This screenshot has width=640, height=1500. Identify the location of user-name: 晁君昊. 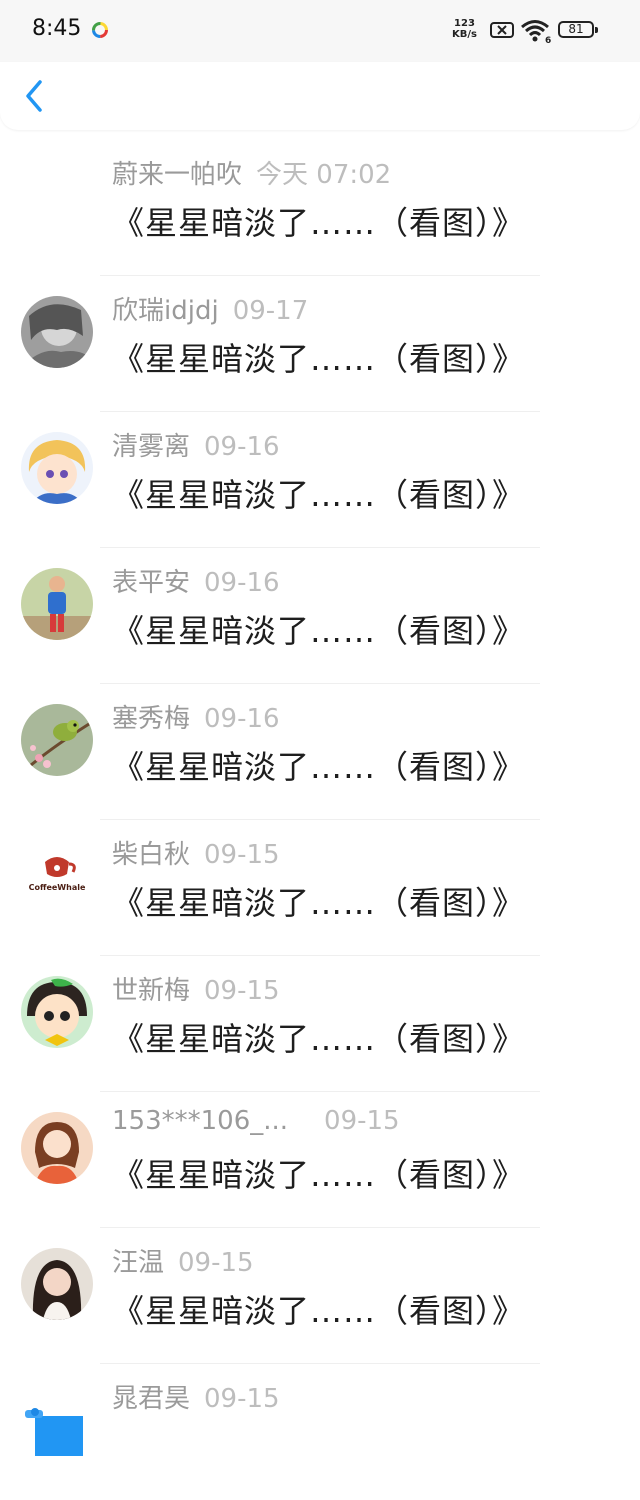
(151, 1399).